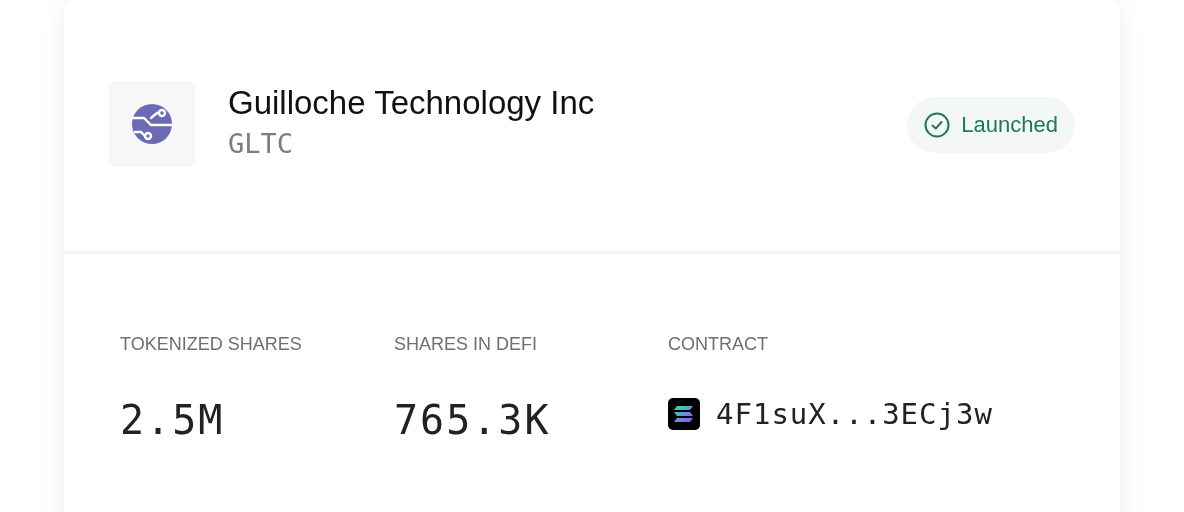 Image resolution: width=1184 pixels, height=512 pixels. What do you see at coordinates (172, 420) in the screenshot?
I see `stat-value: 2.5M` at bounding box center [172, 420].